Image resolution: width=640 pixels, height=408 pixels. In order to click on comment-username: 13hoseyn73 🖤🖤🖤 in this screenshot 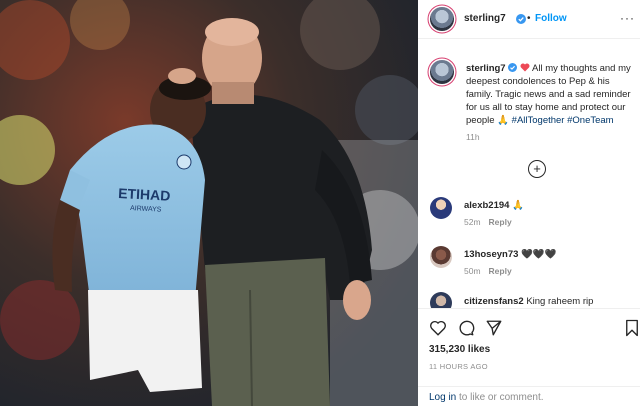, I will do `click(510, 254)`.